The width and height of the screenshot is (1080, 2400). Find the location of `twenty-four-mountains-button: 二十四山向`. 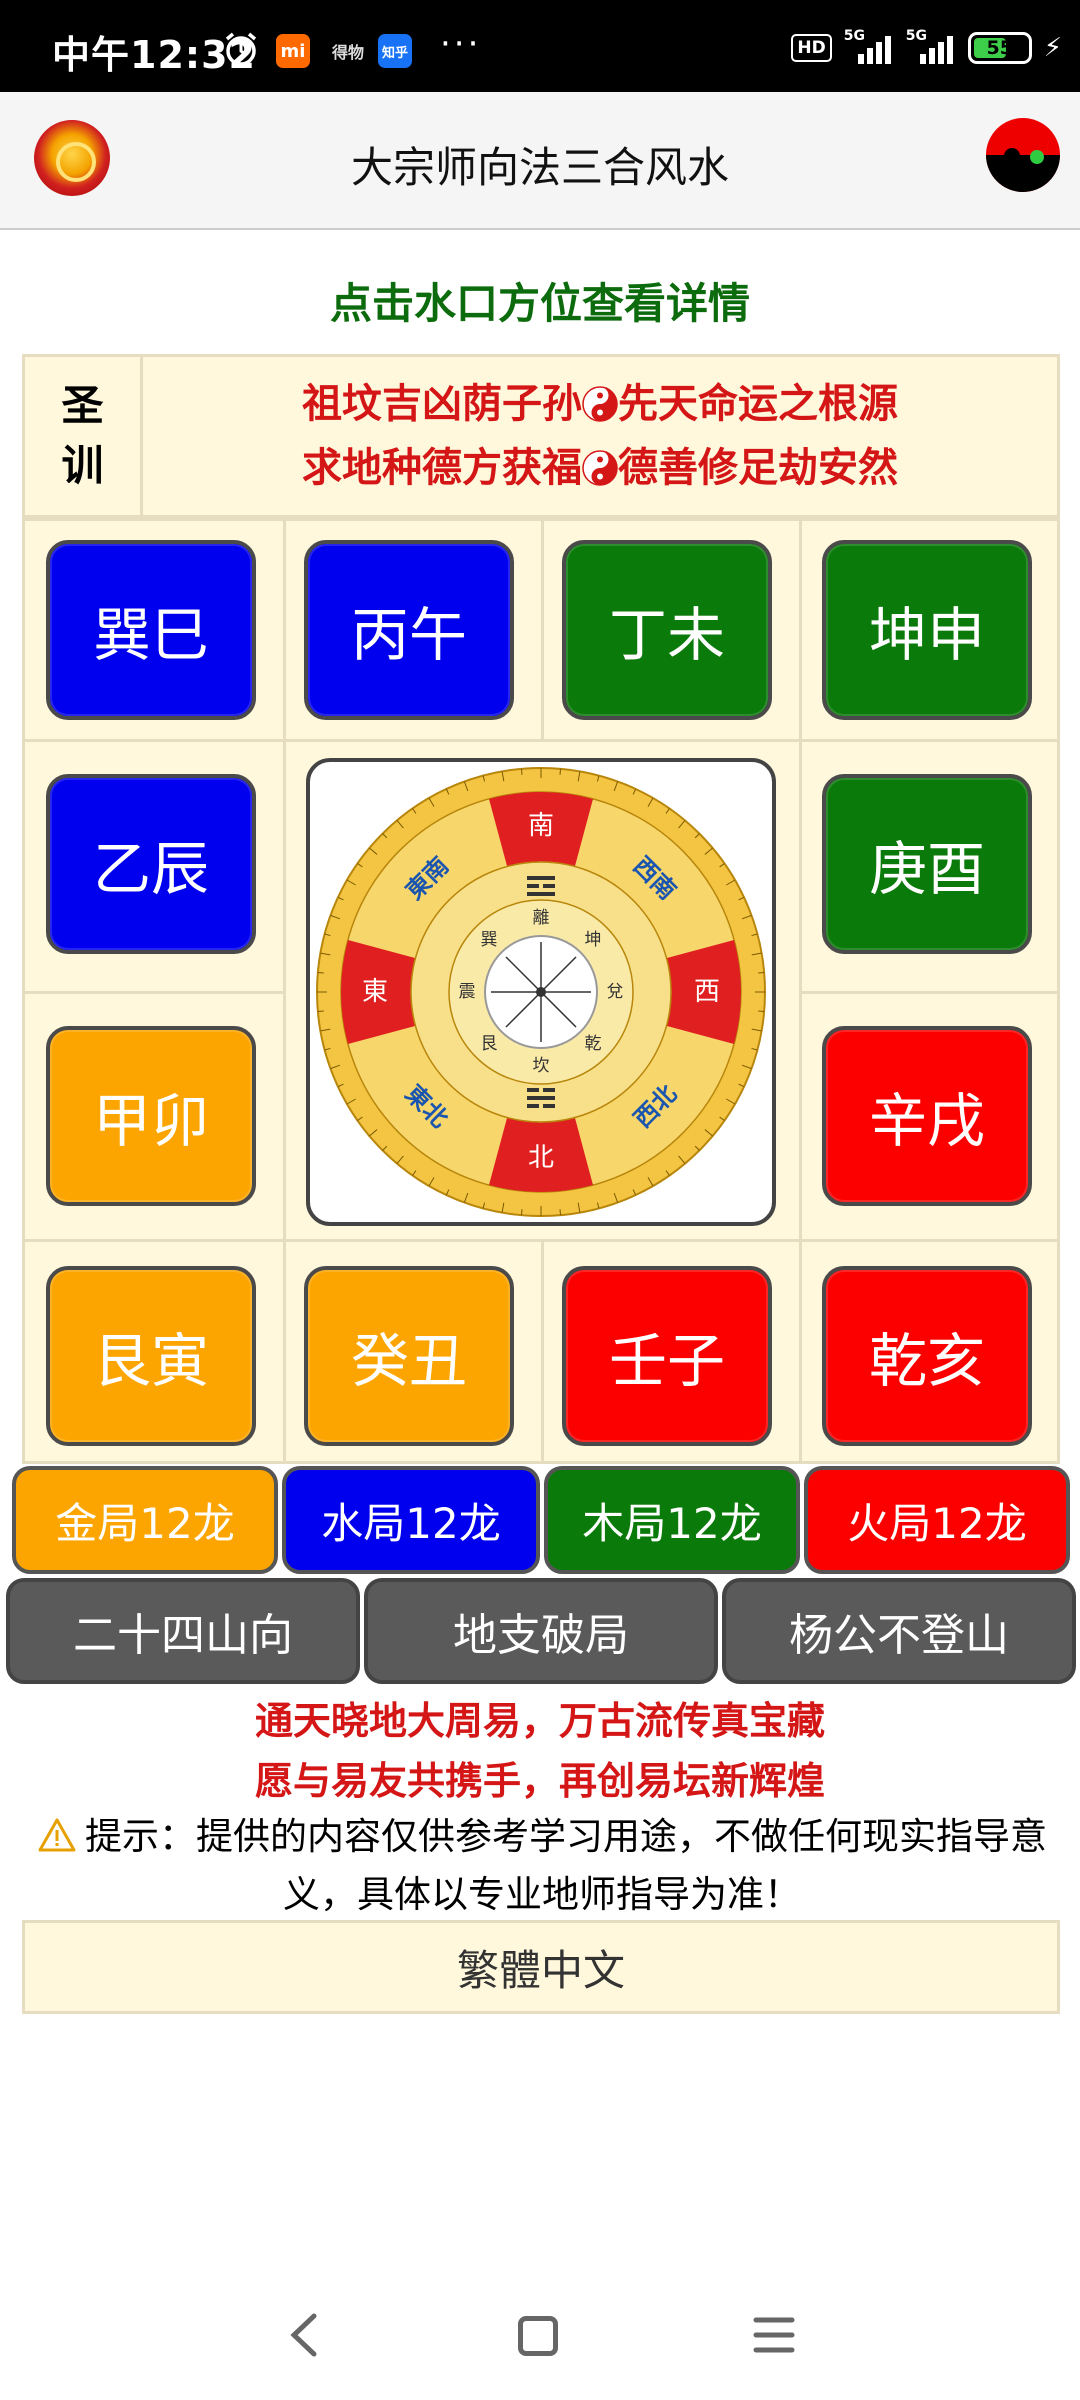

twenty-four-mountains-button: 二十四山向 is located at coordinates (183, 1631).